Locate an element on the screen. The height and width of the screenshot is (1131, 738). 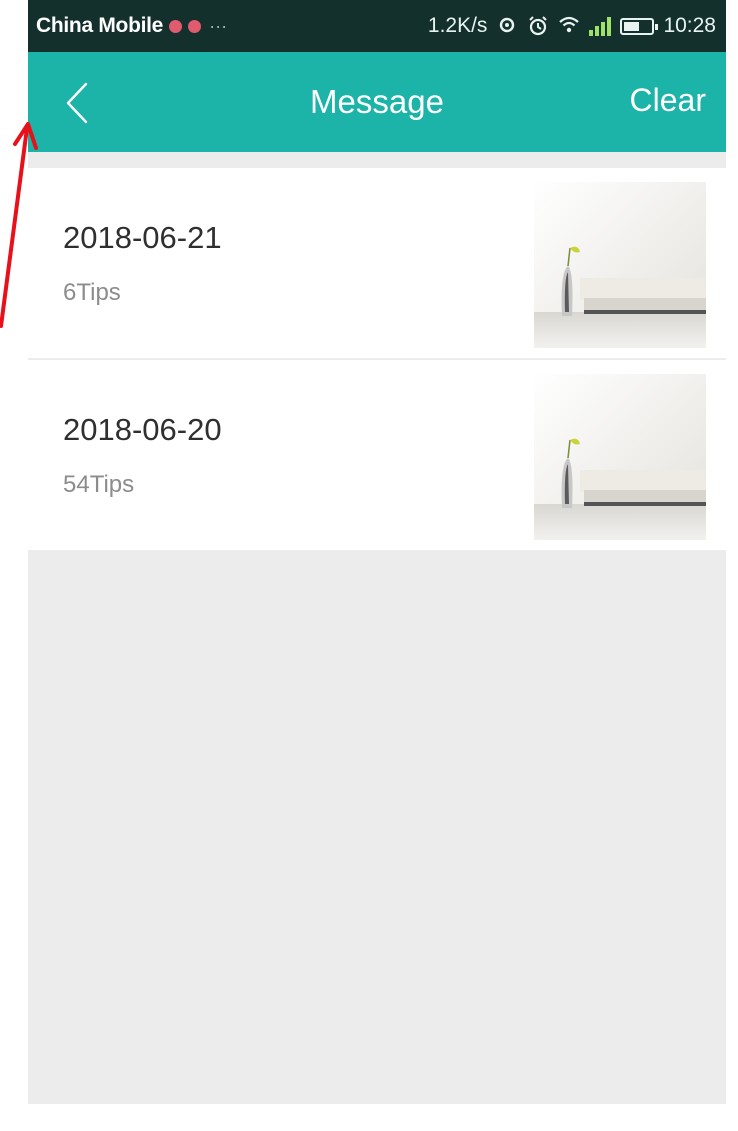
clear-button: Clear is located at coordinates (668, 100).